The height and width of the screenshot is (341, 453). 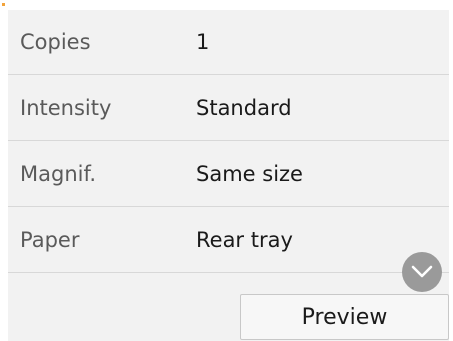 What do you see at coordinates (203, 42) in the screenshot?
I see `setting-value-copies: 1` at bounding box center [203, 42].